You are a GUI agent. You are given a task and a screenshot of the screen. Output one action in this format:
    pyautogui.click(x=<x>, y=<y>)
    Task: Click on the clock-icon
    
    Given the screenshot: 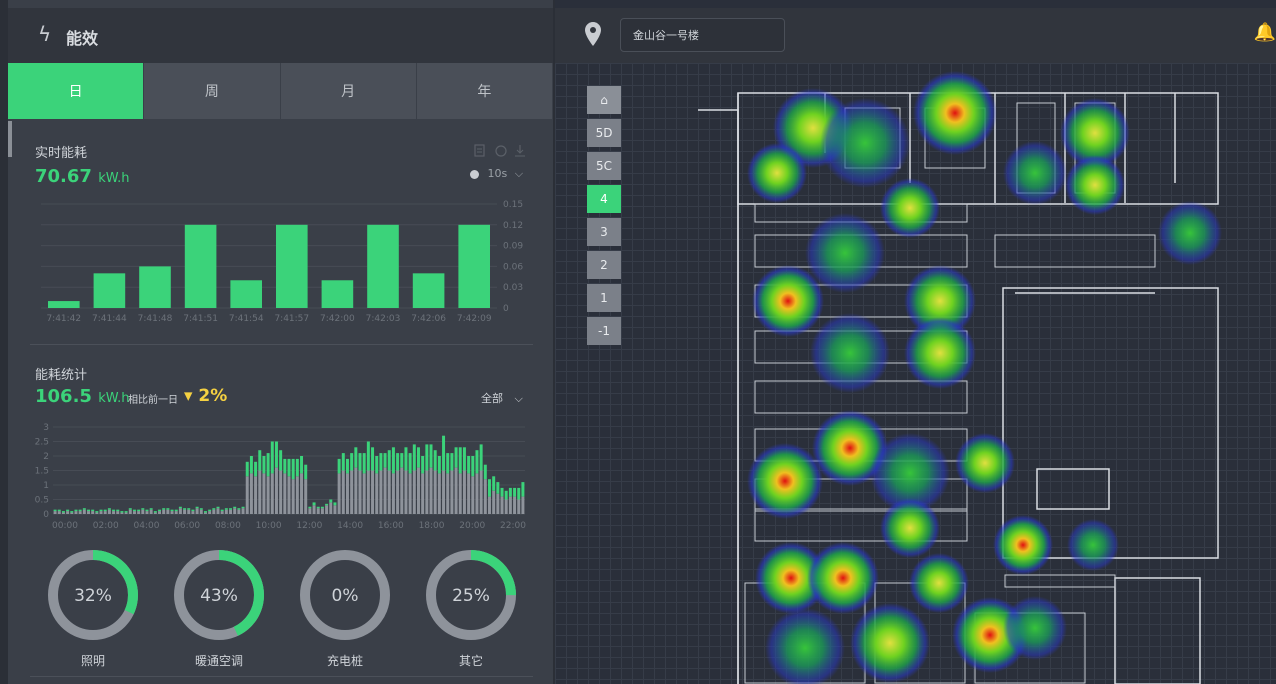 What is the action you would take?
    pyautogui.click(x=474, y=174)
    